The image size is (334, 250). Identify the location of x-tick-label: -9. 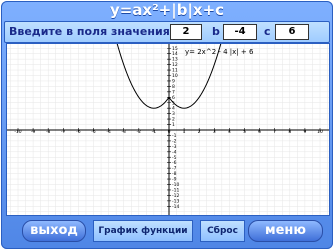
(33, 132).